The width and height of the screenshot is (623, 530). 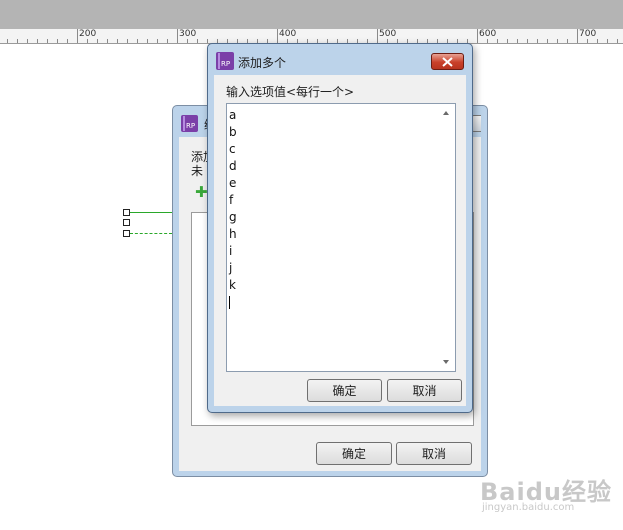 What do you see at coordinates (311, 14) in the screenshot?
I see `top-toolbar` at bounding box center [311, 14].